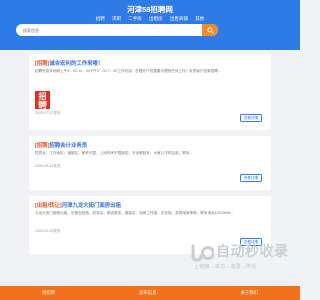  I want to click on site-title: 河津58招聘网, so click(150, 9).